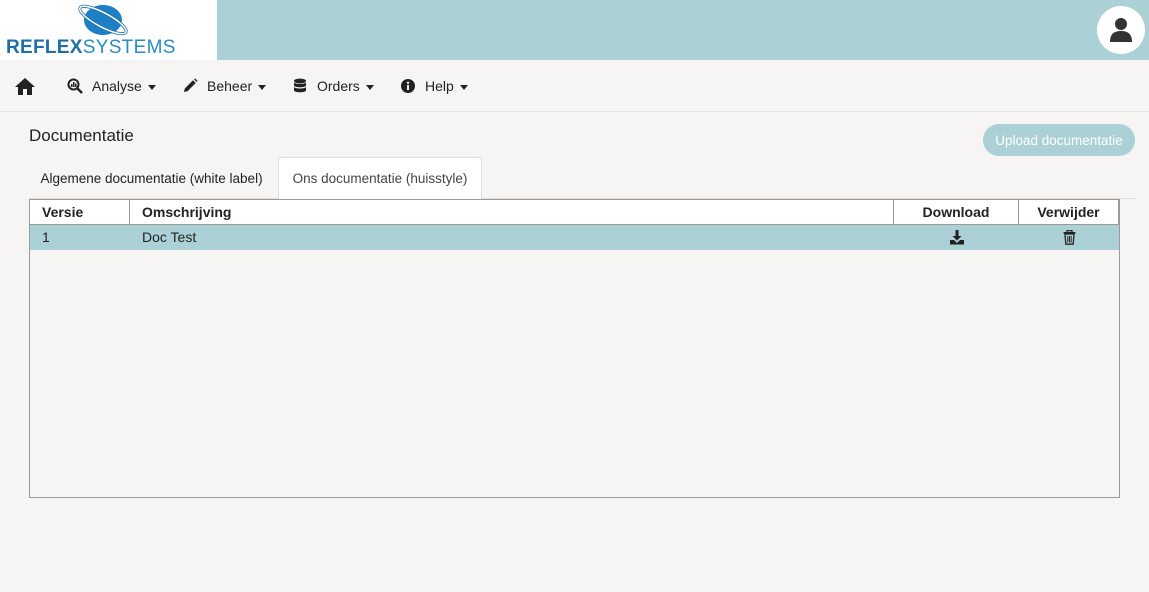 The image size is (1149, 592). I want to click on cell-versie: 1, so click(46, 237).